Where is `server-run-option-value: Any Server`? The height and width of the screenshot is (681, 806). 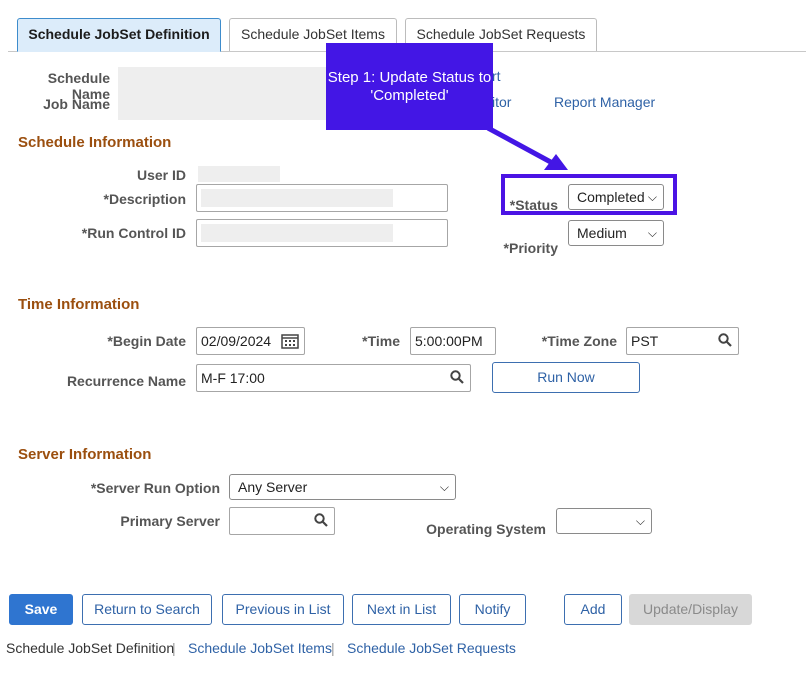 server-run-option-value: Any Server is located at coordinates (273, 487).